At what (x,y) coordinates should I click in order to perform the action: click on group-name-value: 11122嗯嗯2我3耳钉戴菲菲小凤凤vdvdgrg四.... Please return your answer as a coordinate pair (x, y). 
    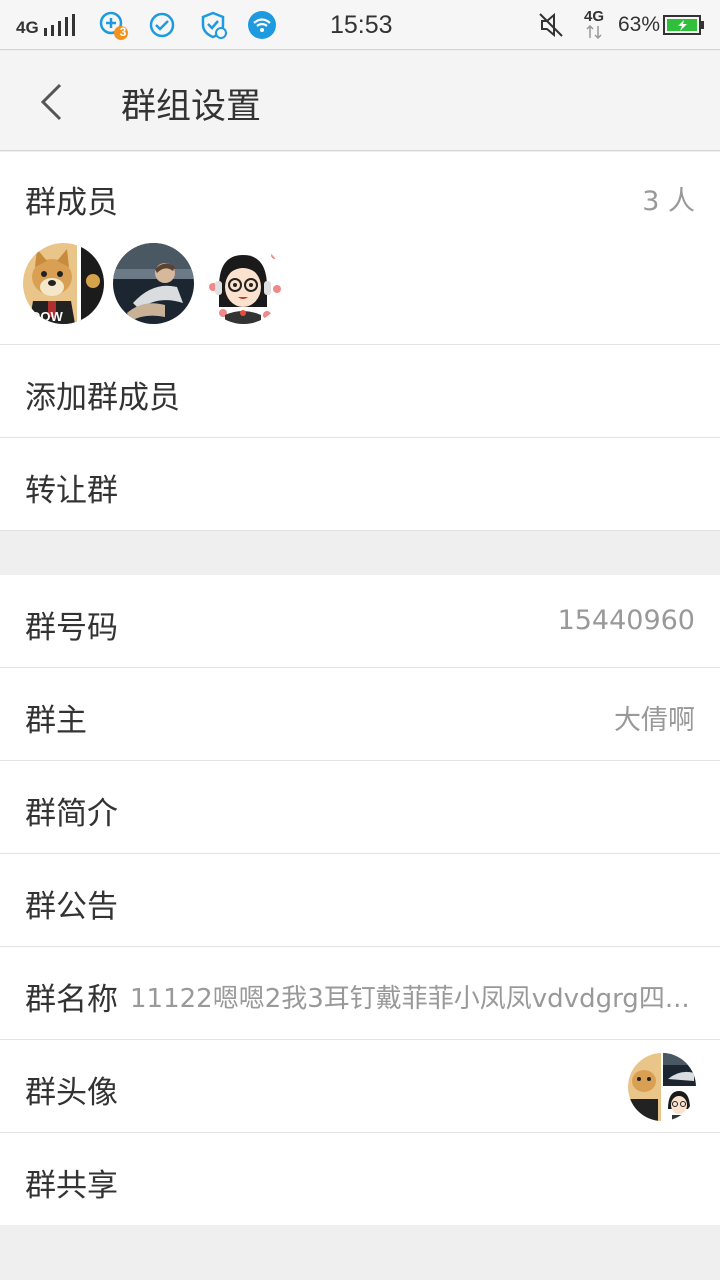
    Looking at the image, I should click on (410, 999).